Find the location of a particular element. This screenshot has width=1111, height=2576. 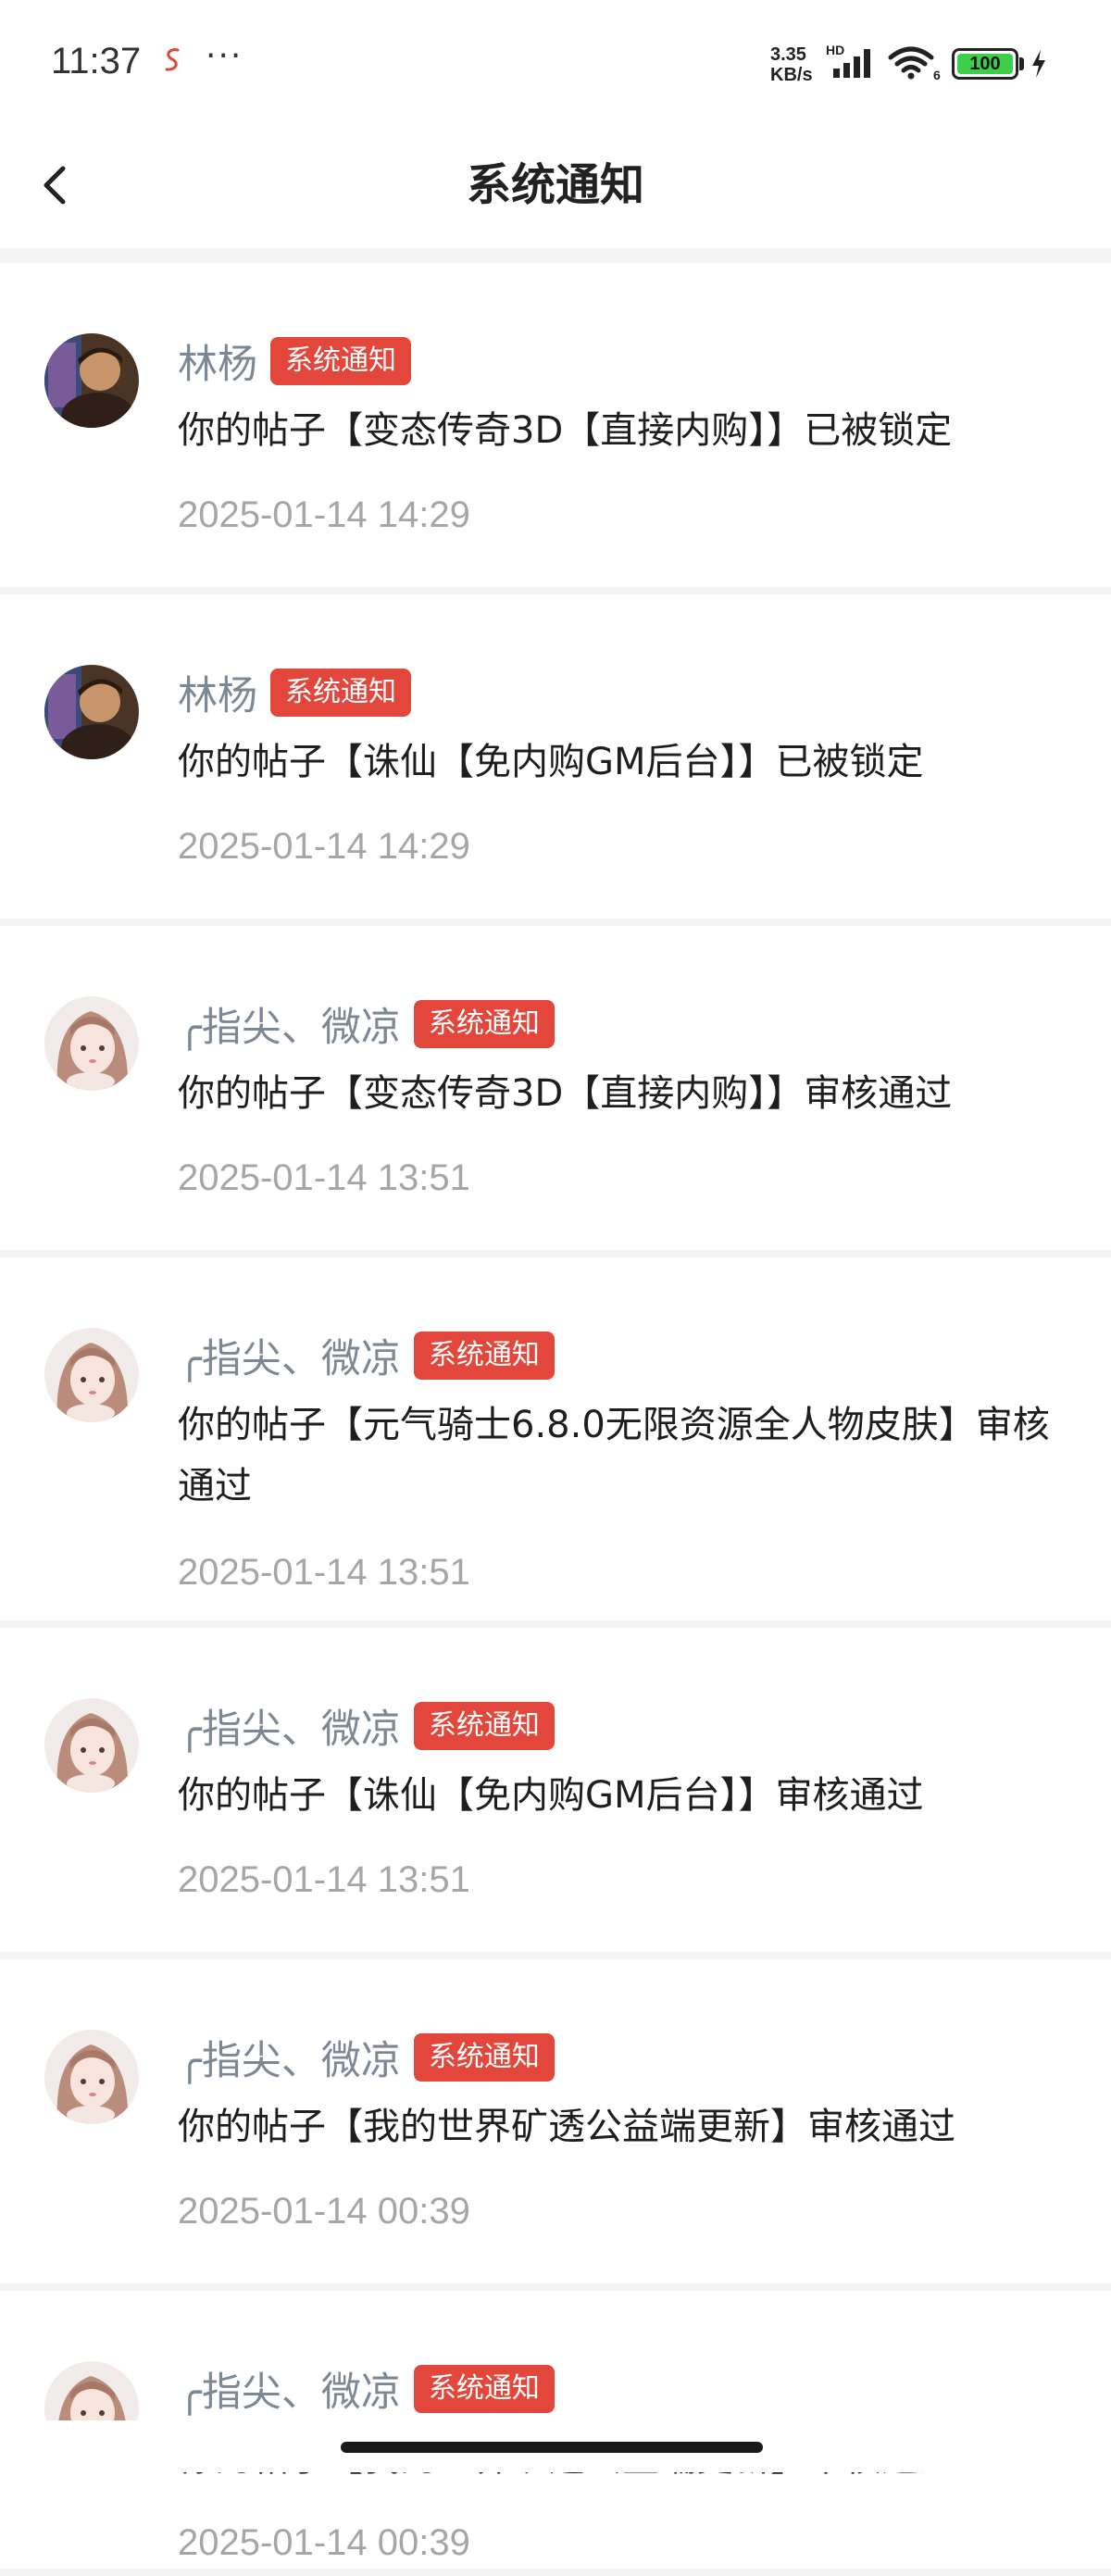

network-speed-unit: KB/s is located at coordinates (791, 75).